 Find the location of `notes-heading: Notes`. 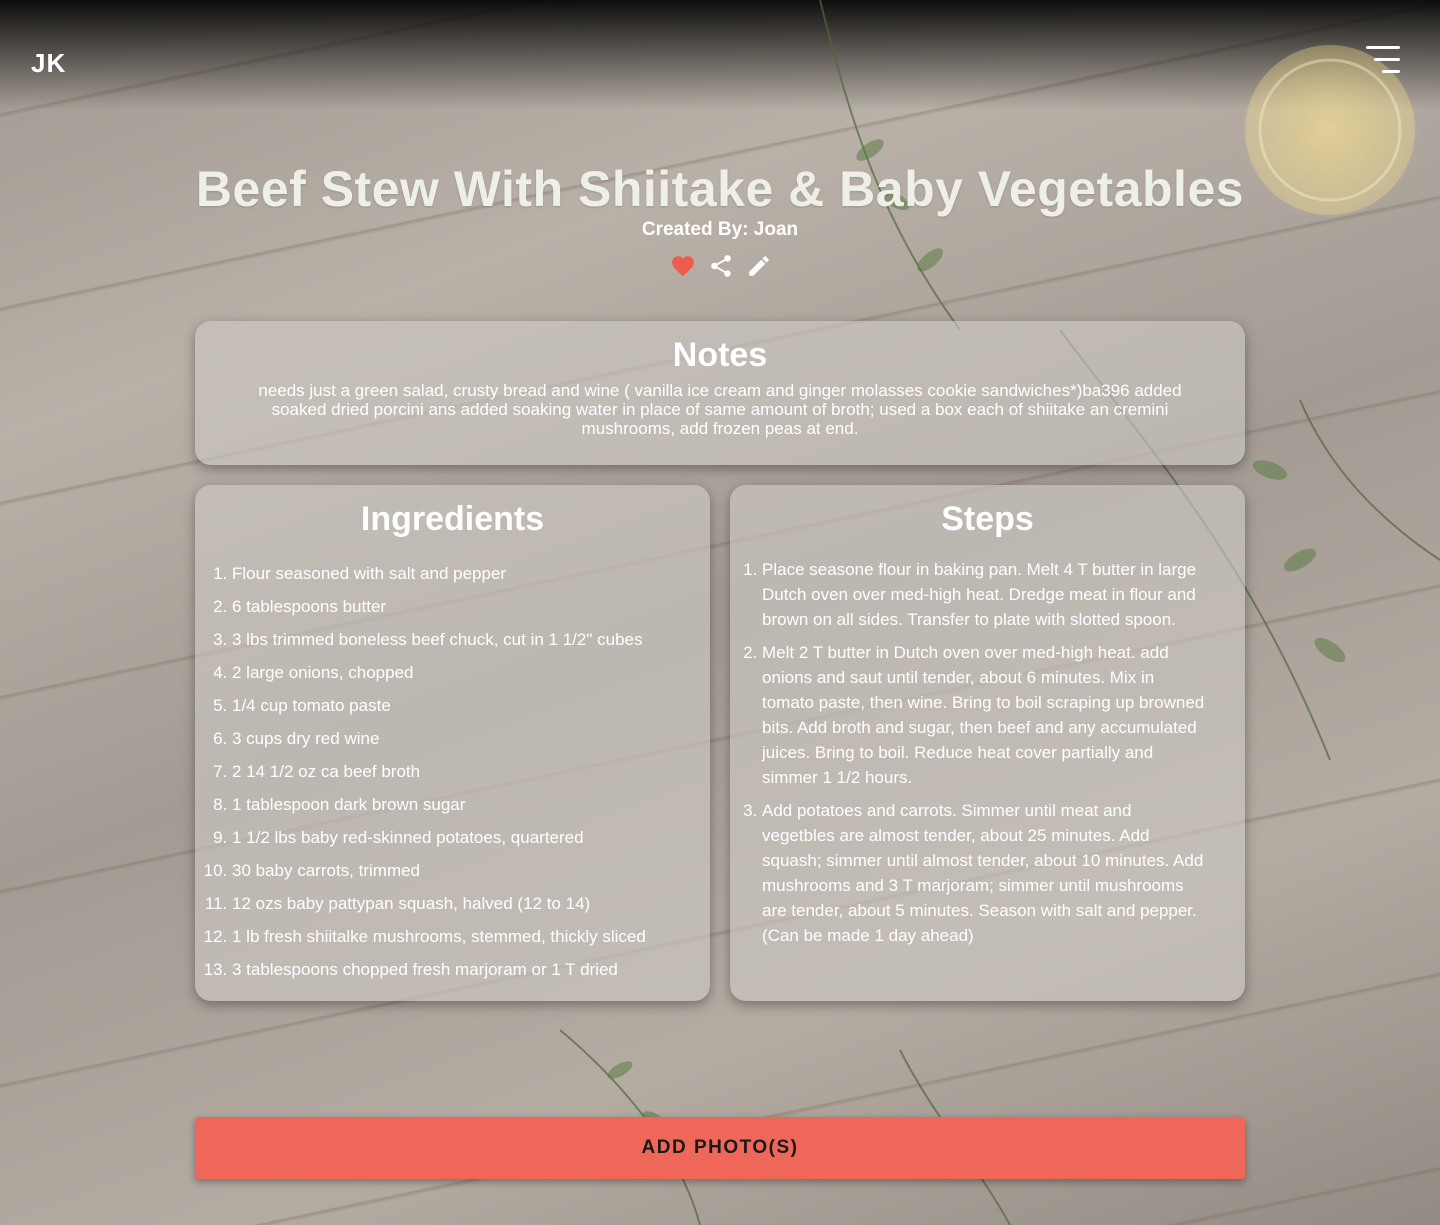

notes-heading: Notes is located at coordinates (720, 355).